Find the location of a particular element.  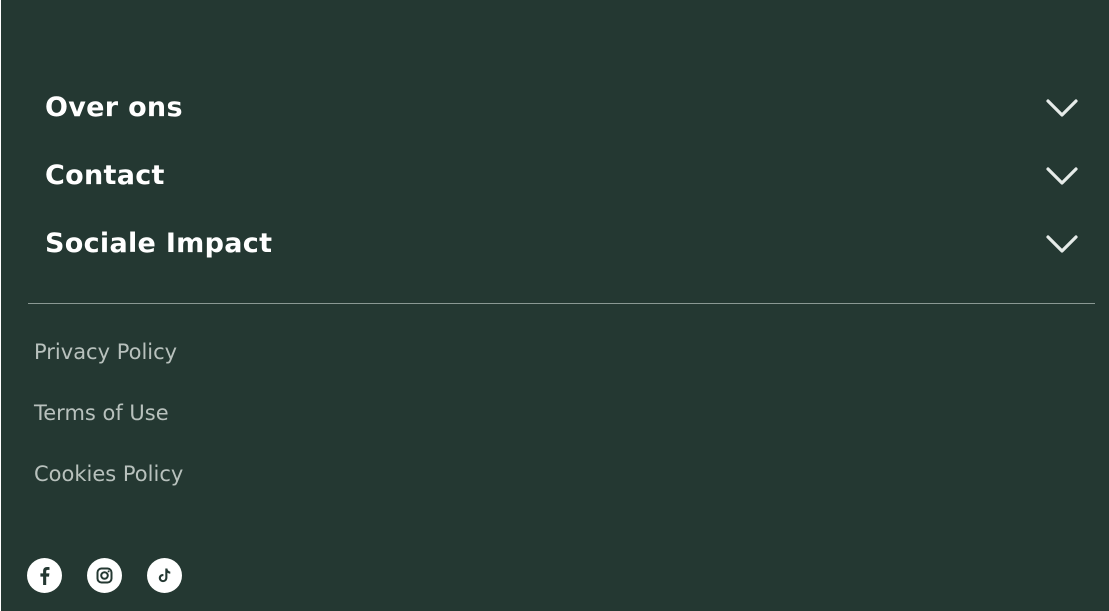

accordion-title: Contact is located at coordinates (105, 175).